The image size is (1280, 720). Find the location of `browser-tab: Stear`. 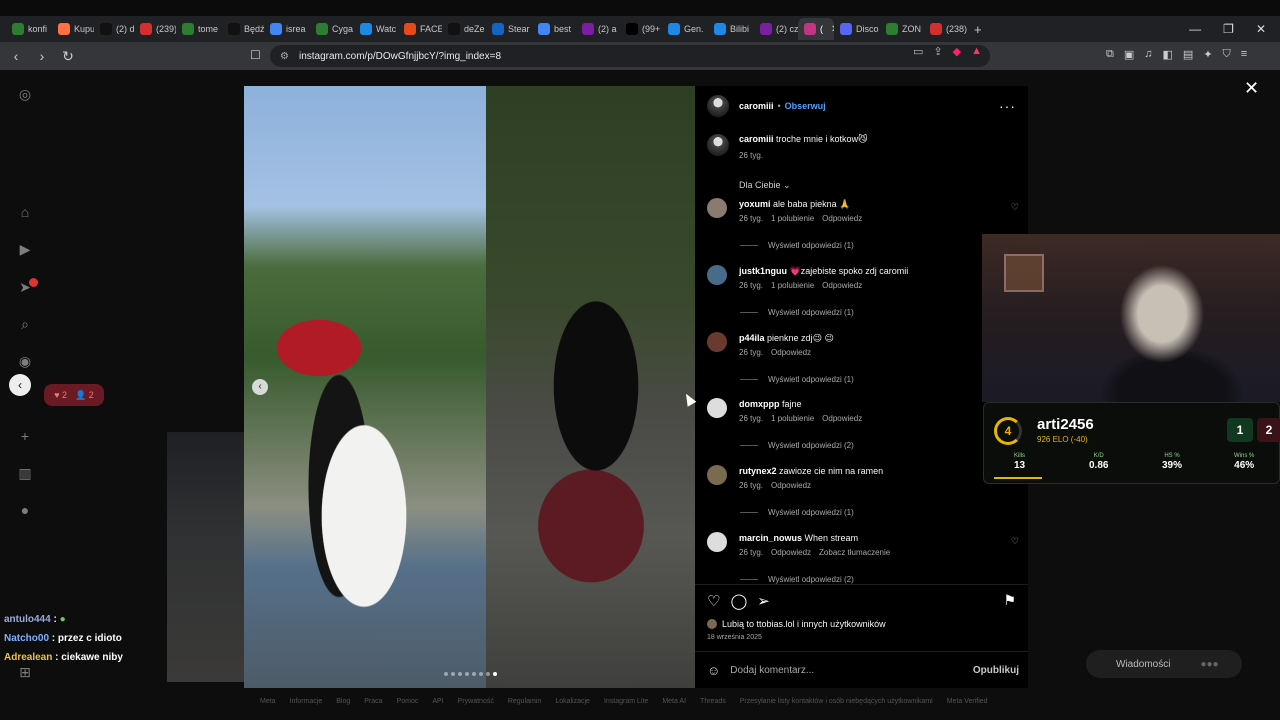

browser-tab: Stear is located at coordinates (509, 29).